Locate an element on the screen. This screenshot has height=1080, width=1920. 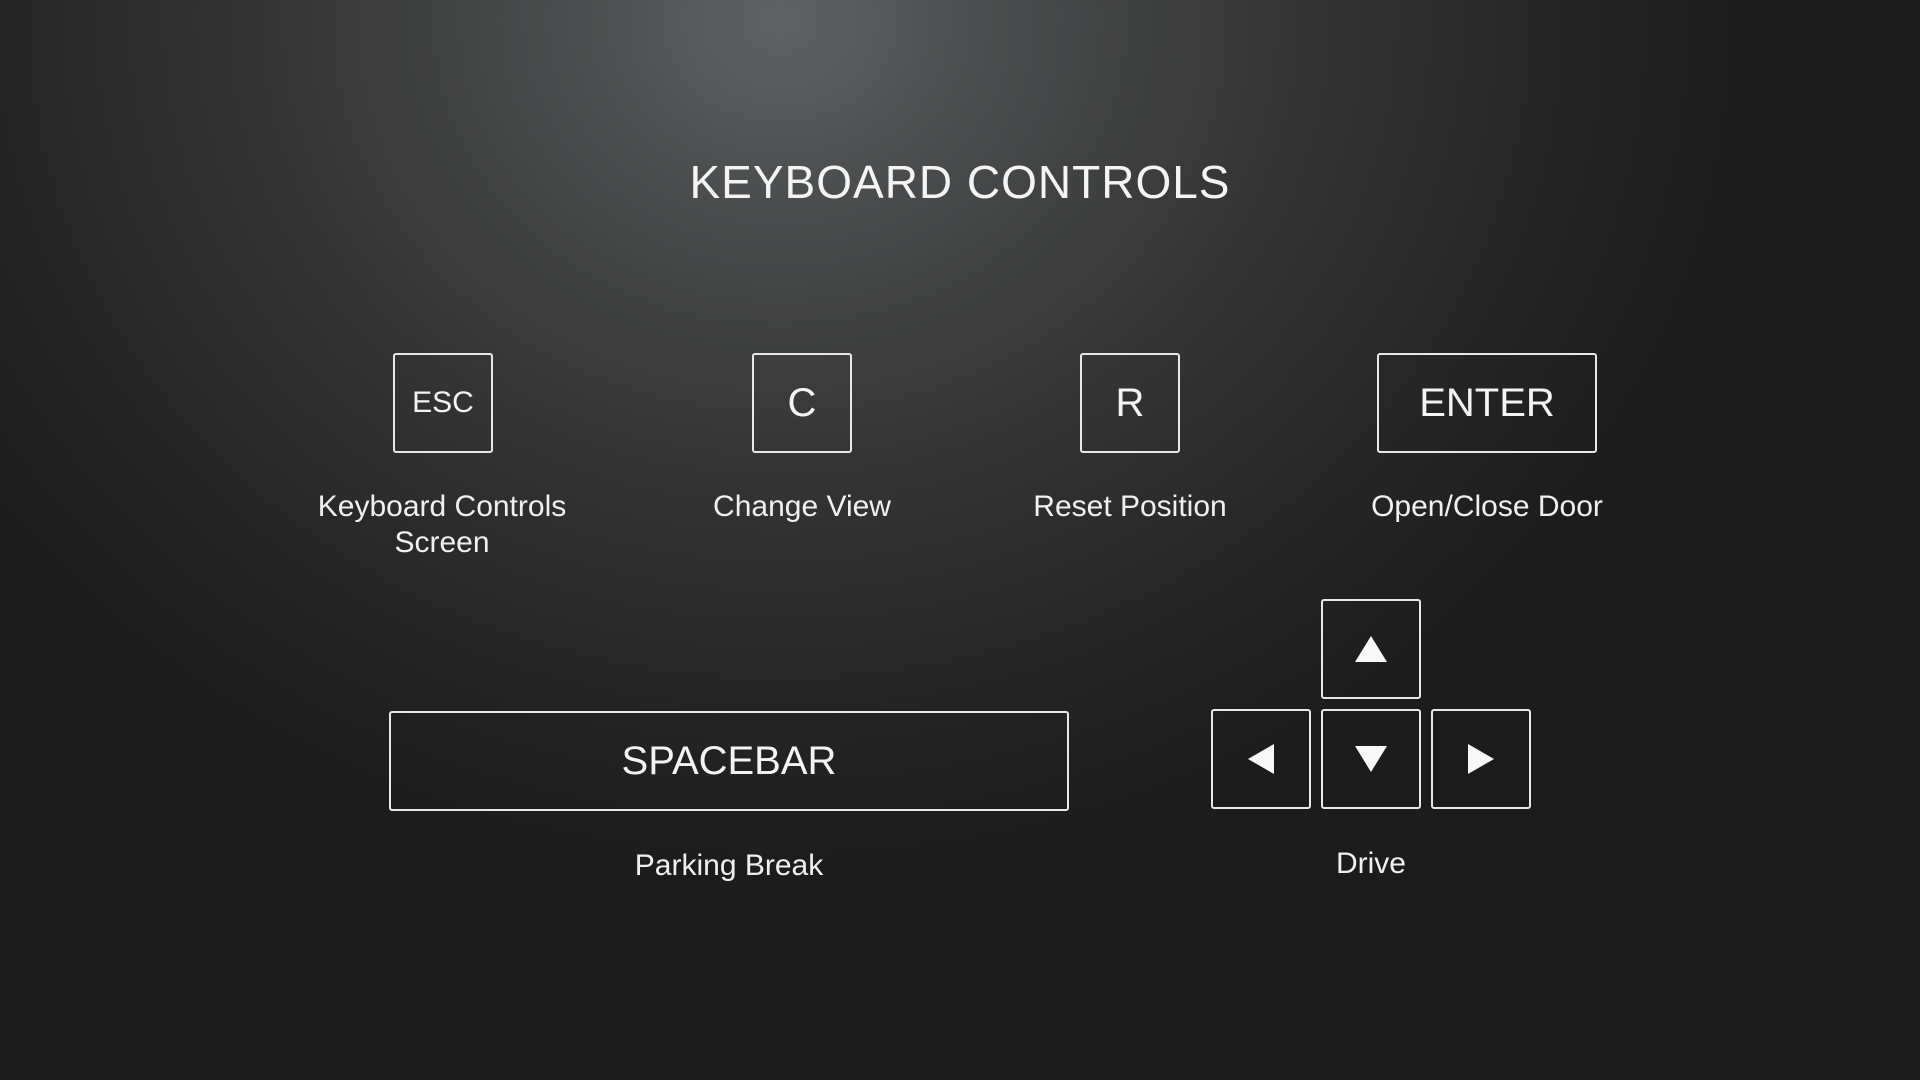
spacebar-key-label: SPACEBAR is located at coordinates (729, 760).